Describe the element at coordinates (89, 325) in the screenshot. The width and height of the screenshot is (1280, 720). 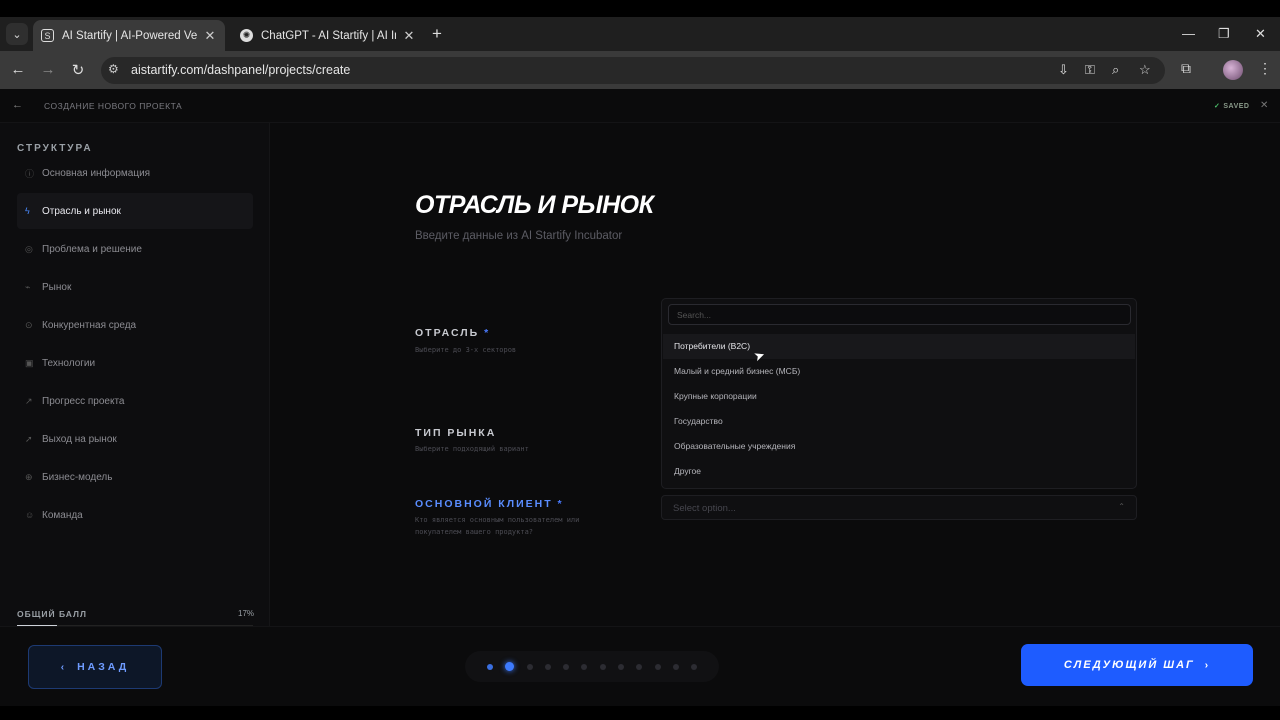
I see `sidebar-item-label: Конкурентная среда` at that location.